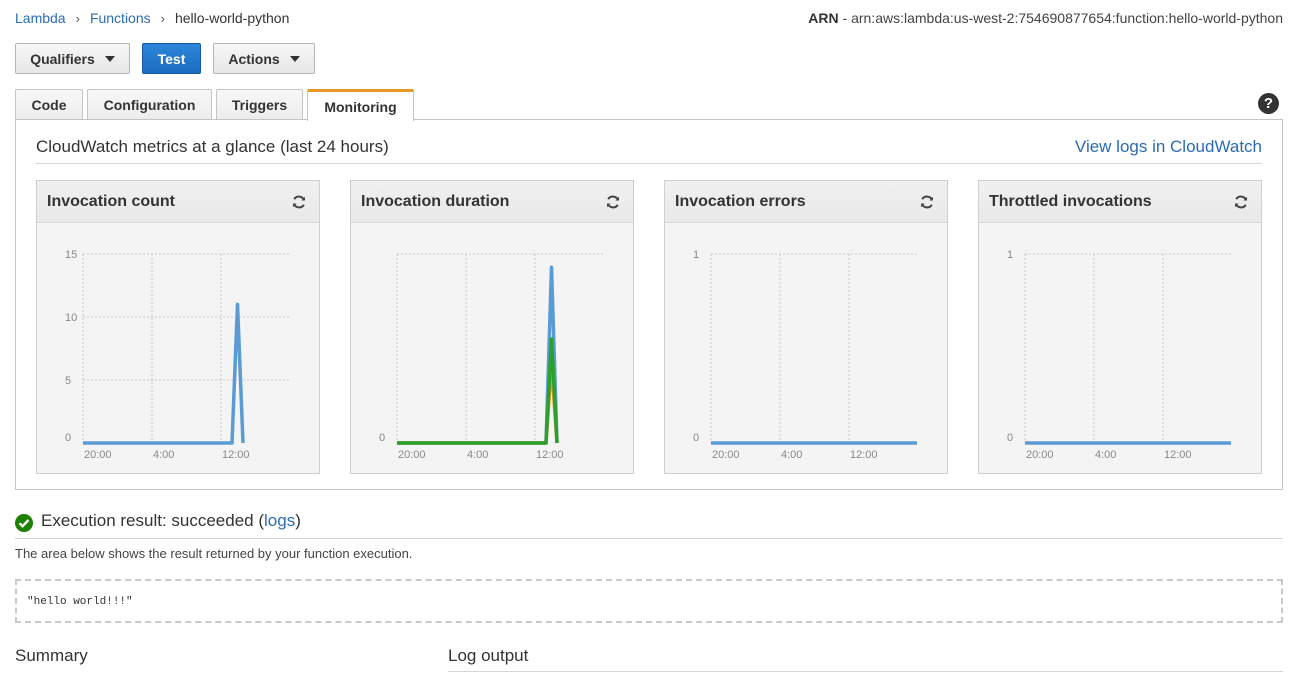 Image resolution: width=1298 pixels, height=677 pixels. I want to click on tab-configuration: Configuration, so click(149, 104).